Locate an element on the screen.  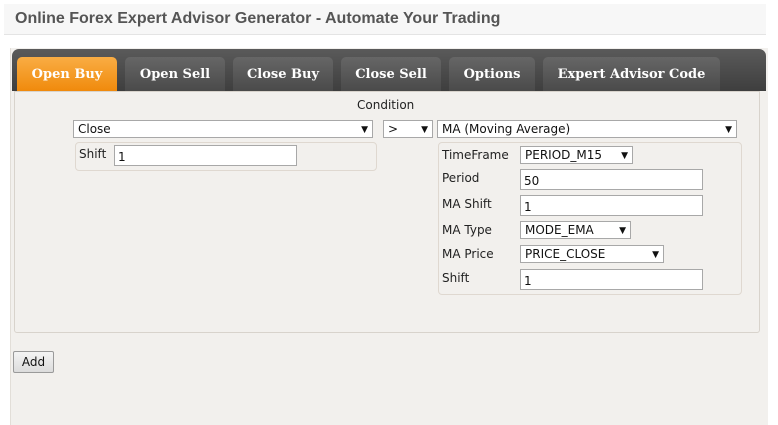
right-indicator-select: MA (Moving Average) ▼ is located at coordinates (587, 129).